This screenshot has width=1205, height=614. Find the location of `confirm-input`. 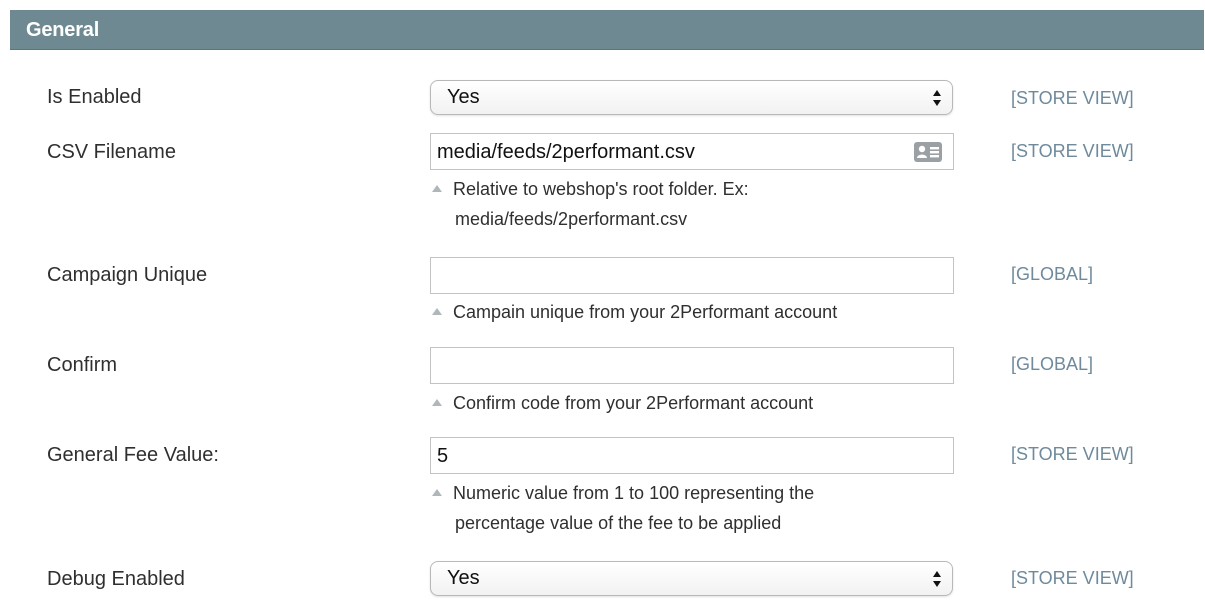

confirm-input is located at coordinates (692, 365).